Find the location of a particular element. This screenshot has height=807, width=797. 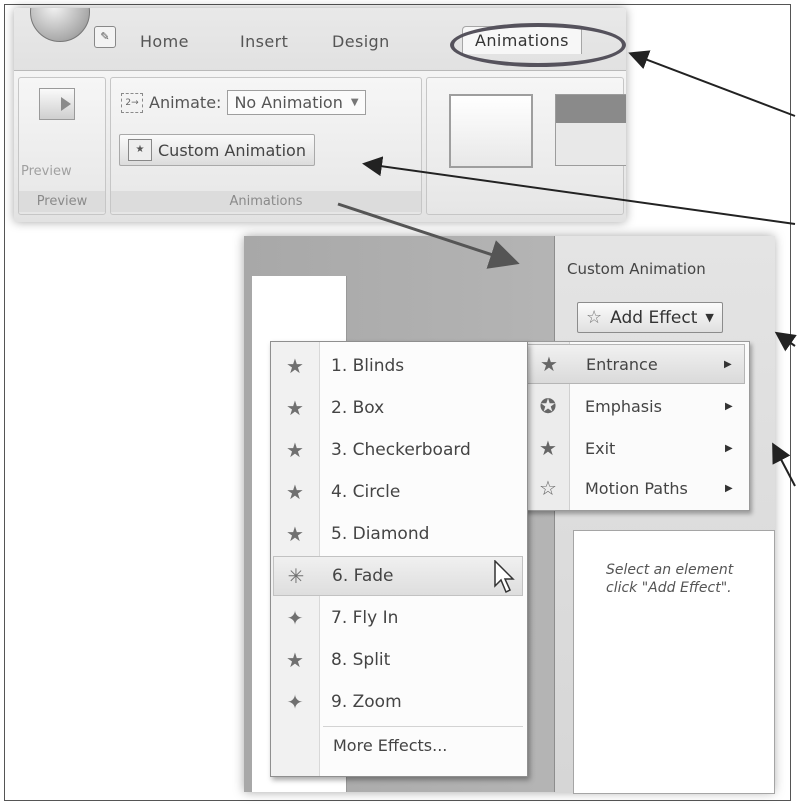

arrow-to-effect-menu is located at coordinates (784, 464).